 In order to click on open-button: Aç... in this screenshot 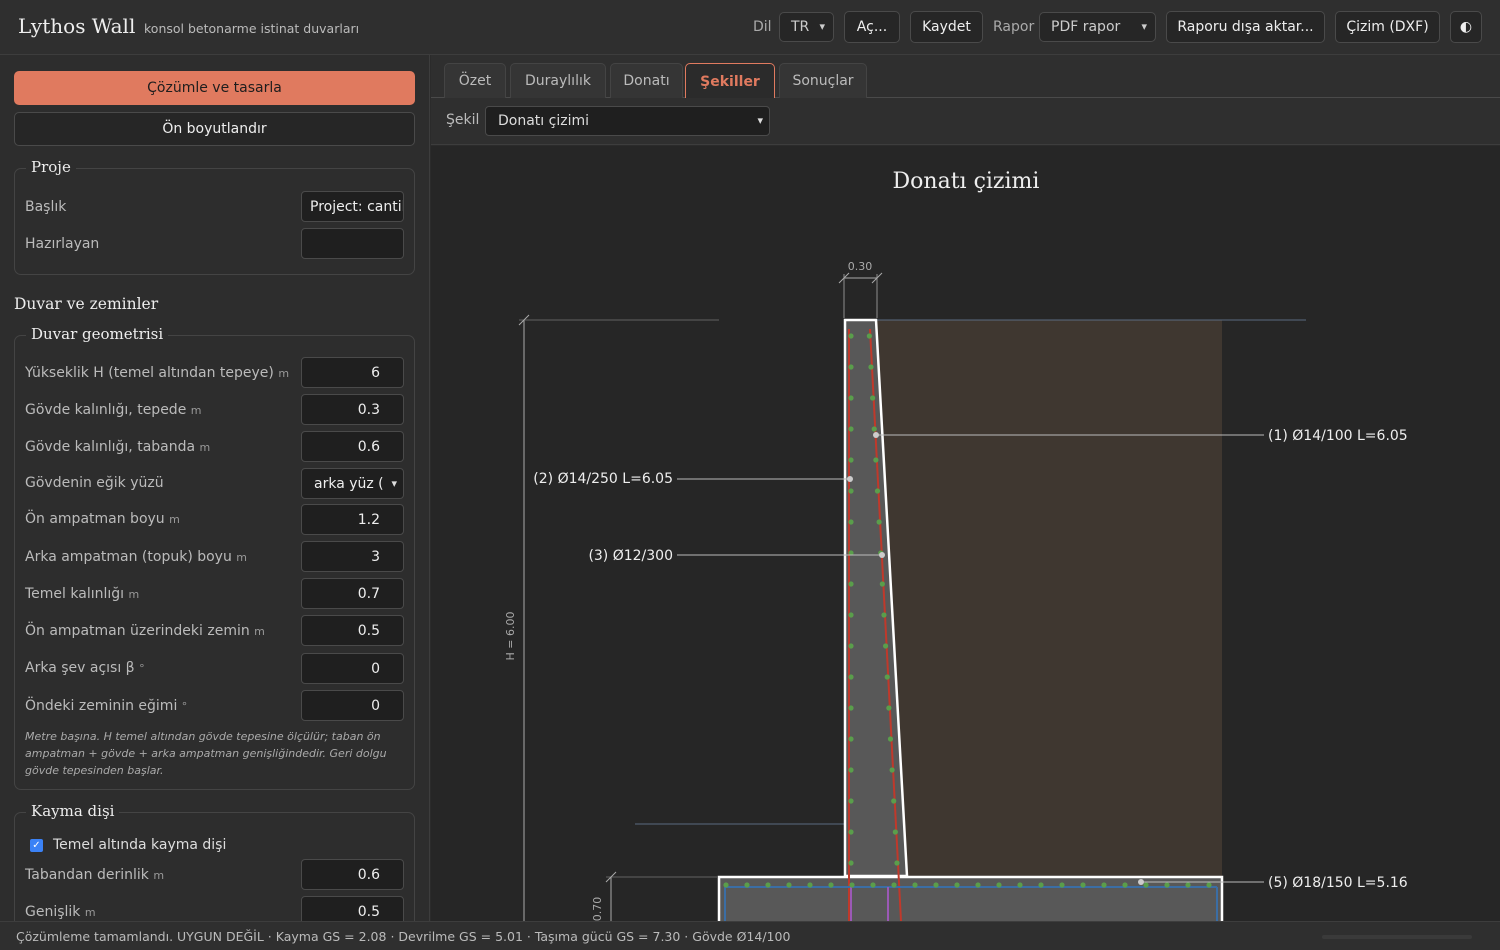, I will do `click(872, 27)`.